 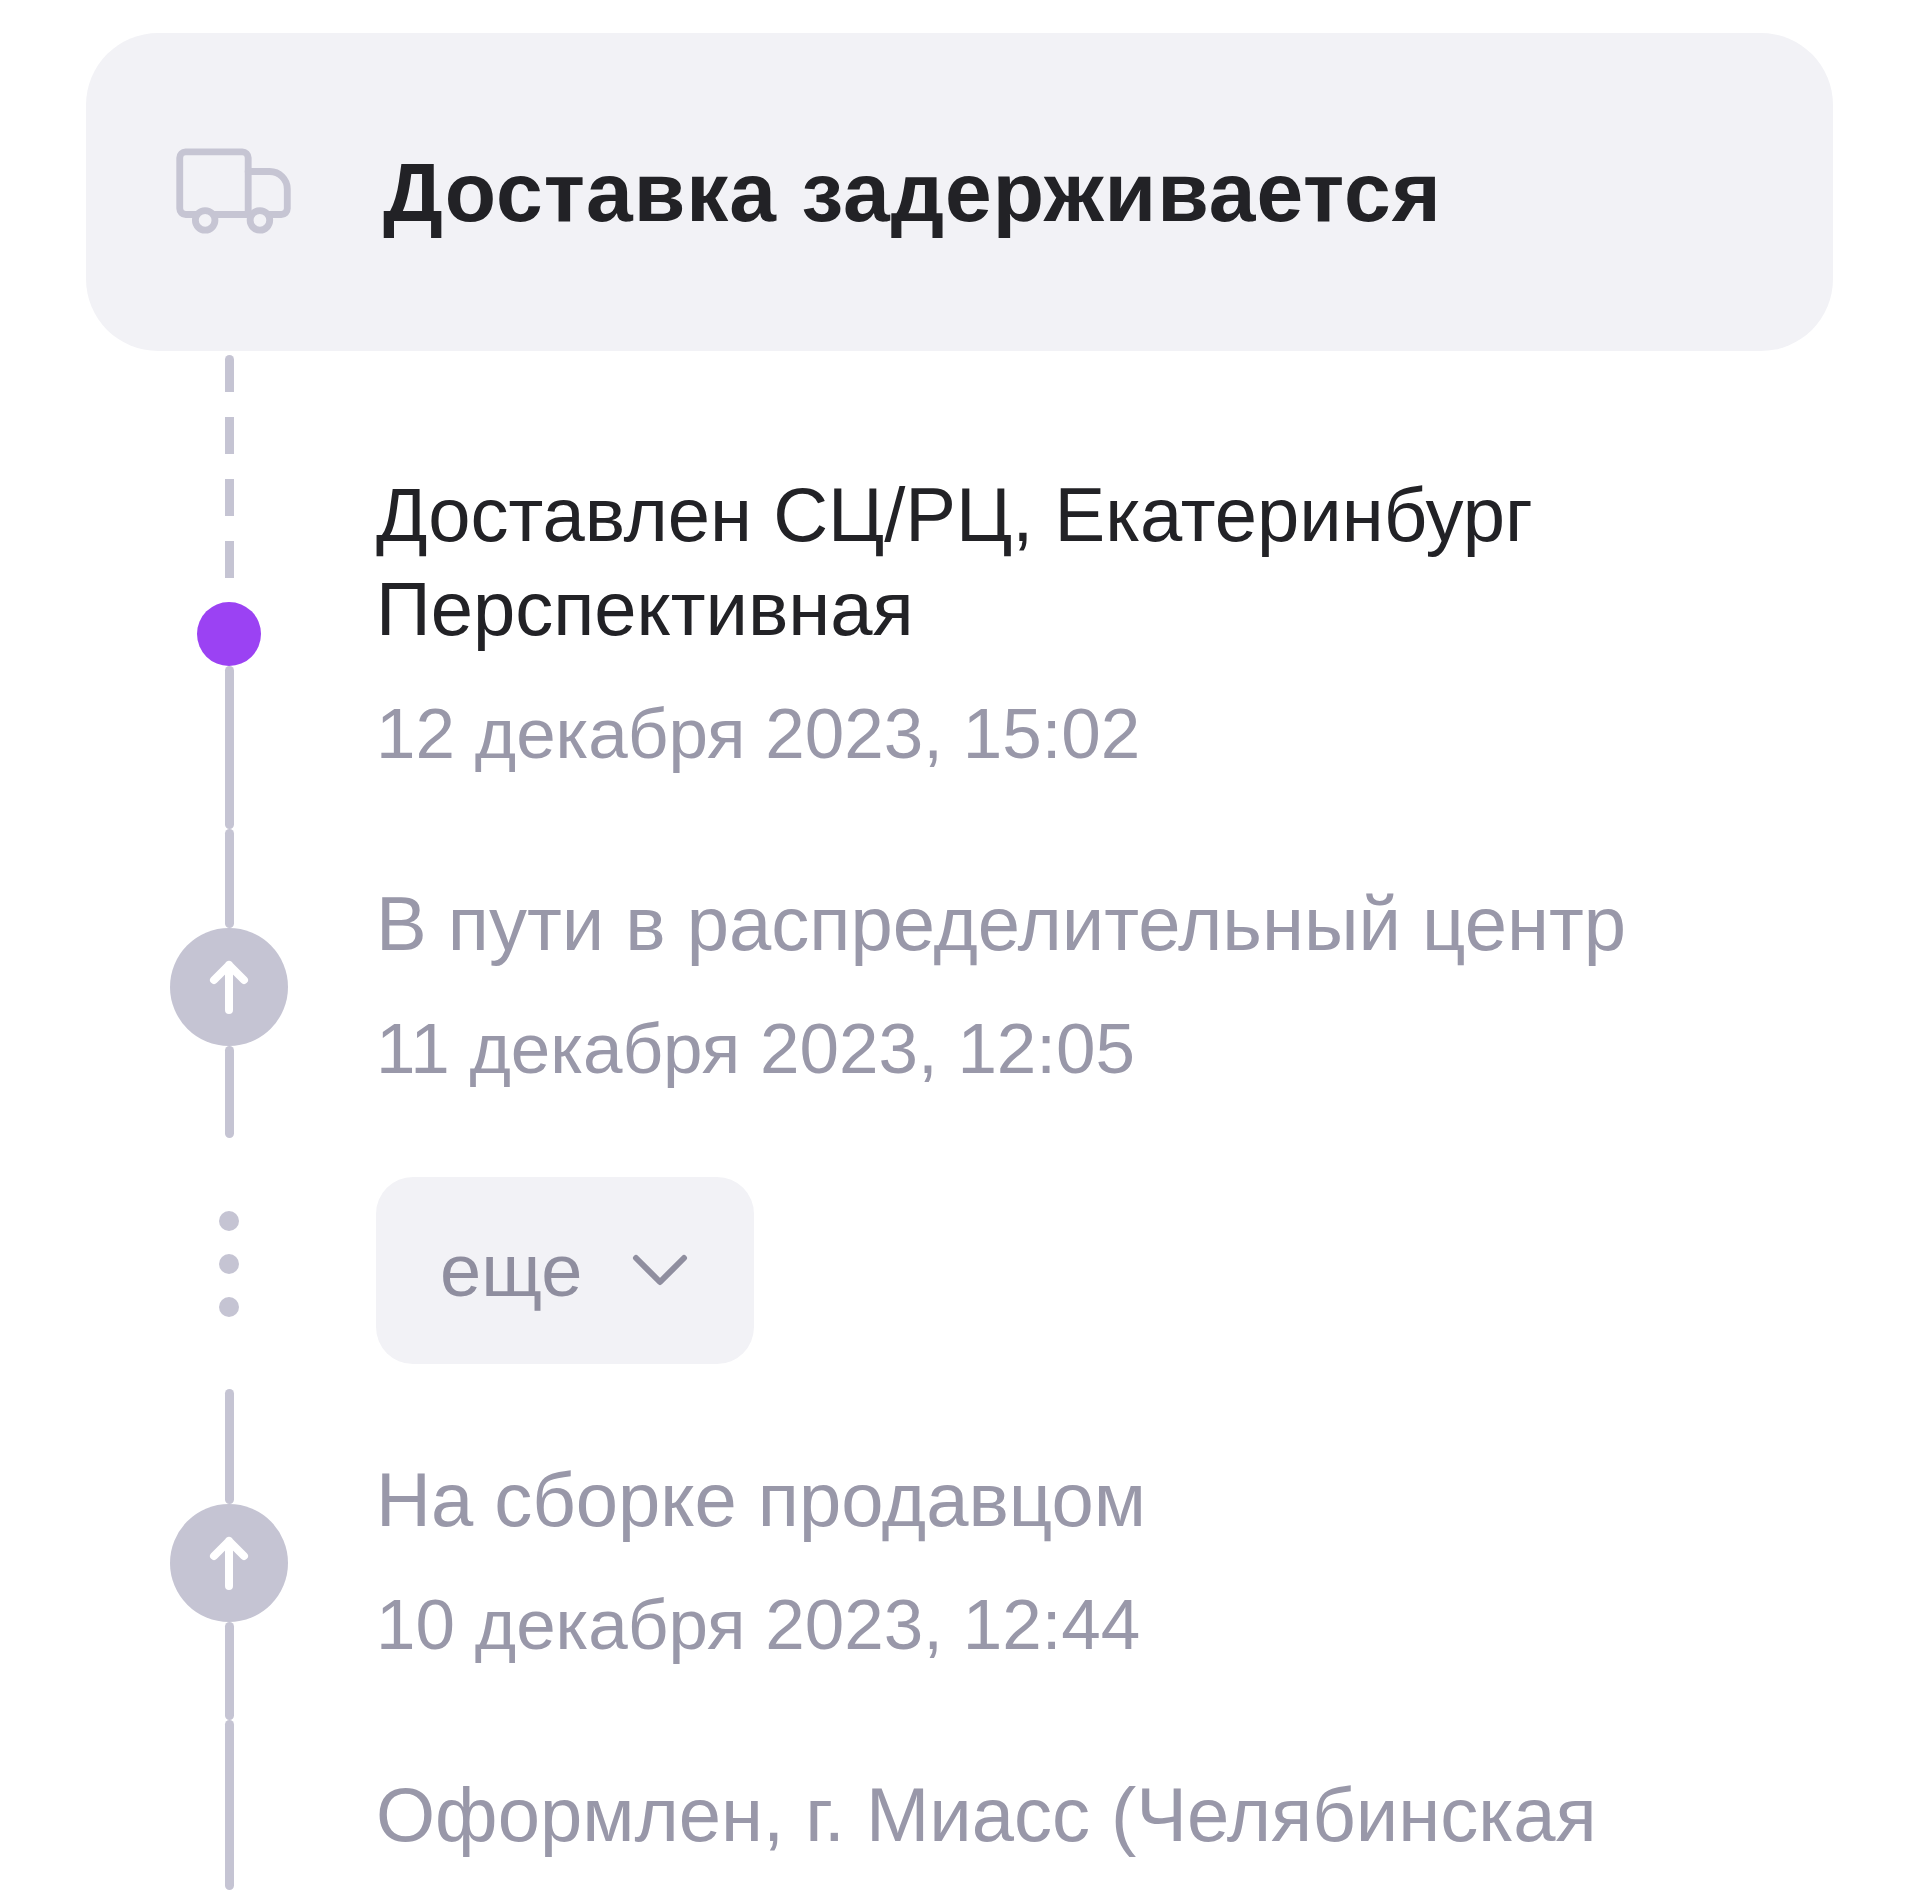 I want to click on show-more-button: еще, so click(x=565, y=1270).